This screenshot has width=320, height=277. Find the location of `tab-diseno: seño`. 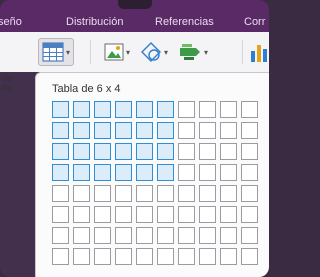

tab-diseno: seño is located at coordinates (11, 22).